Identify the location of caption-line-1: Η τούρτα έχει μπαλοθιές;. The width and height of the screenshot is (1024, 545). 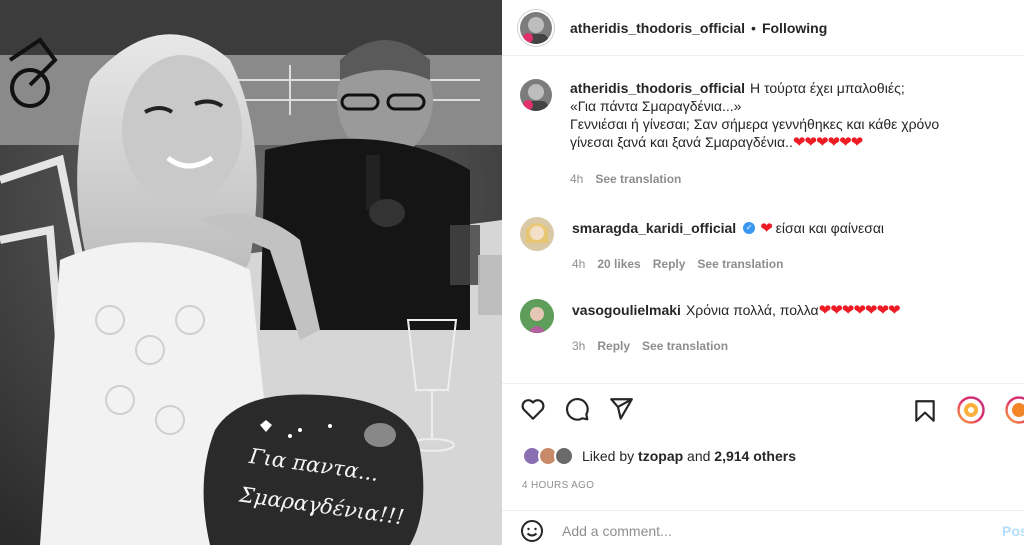
(827, 88).